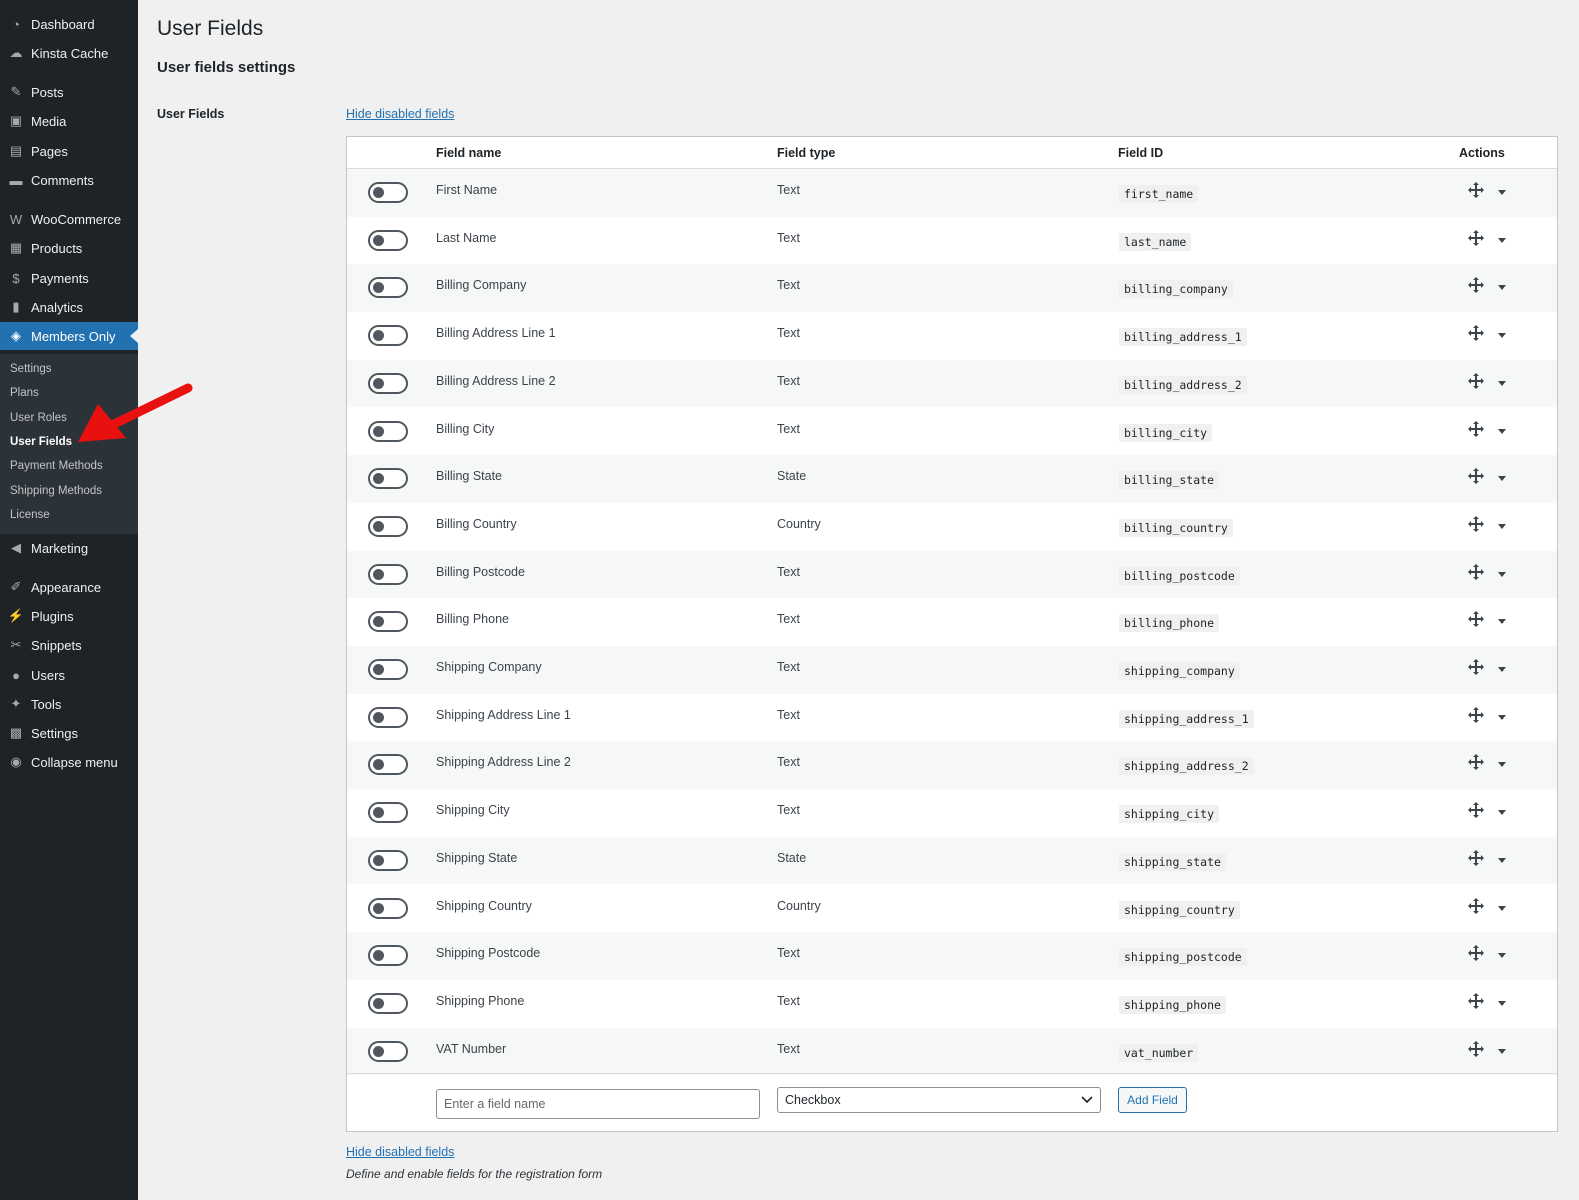  Describe the element at coordinates (69, 307) in the screenshot. I see `sidebar-item-analytics: ▮ Analytics` at that location.